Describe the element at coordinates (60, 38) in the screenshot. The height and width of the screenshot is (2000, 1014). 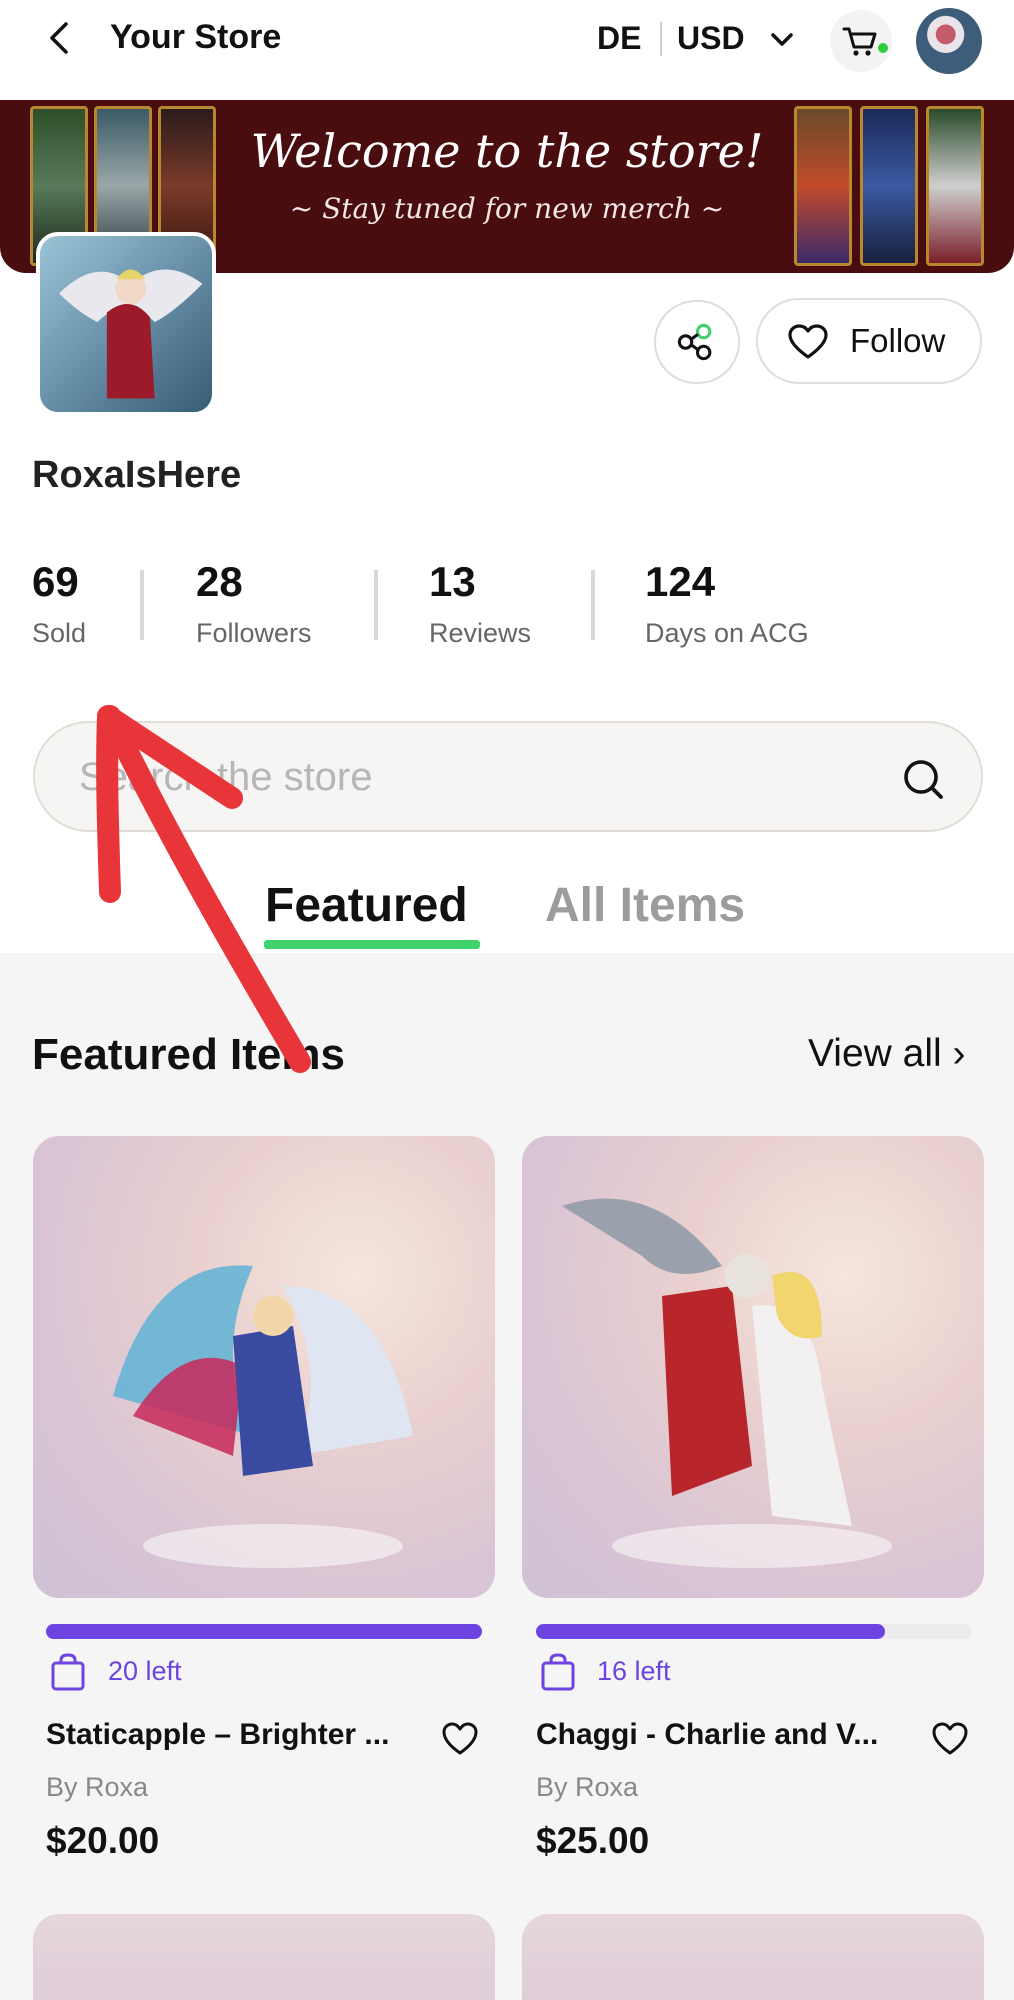
I see `back-arrow-icon` at that location.